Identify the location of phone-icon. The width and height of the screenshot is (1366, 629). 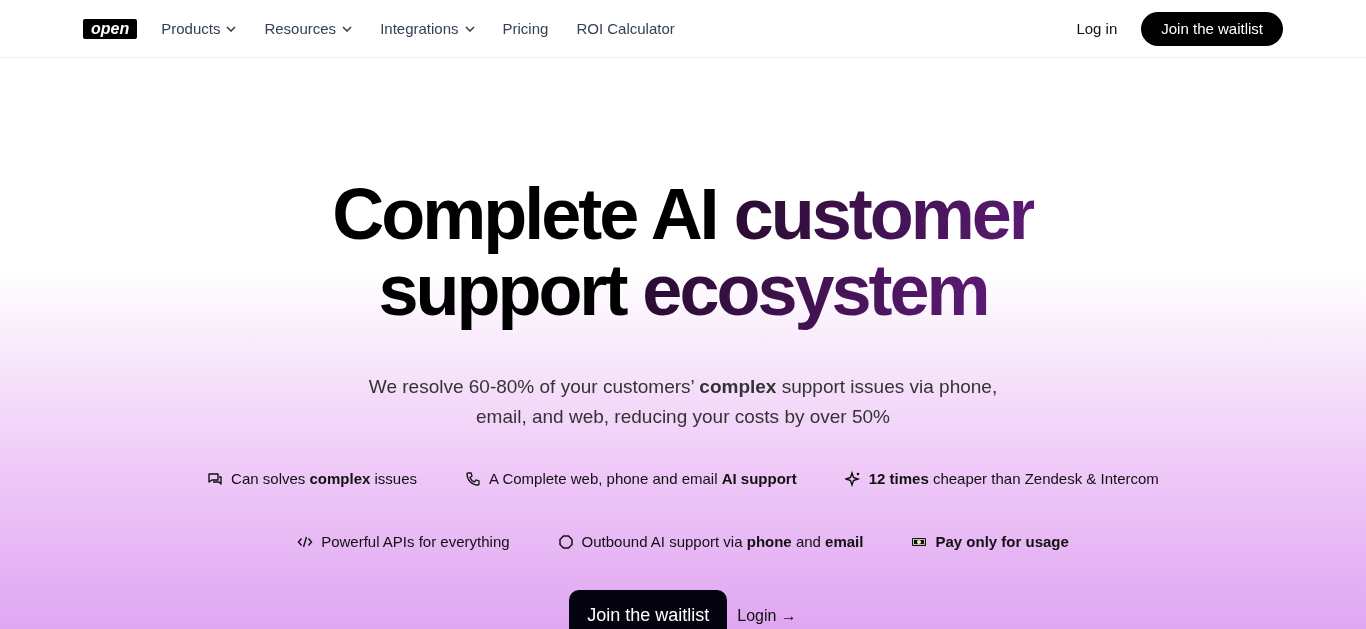
(473, 478).